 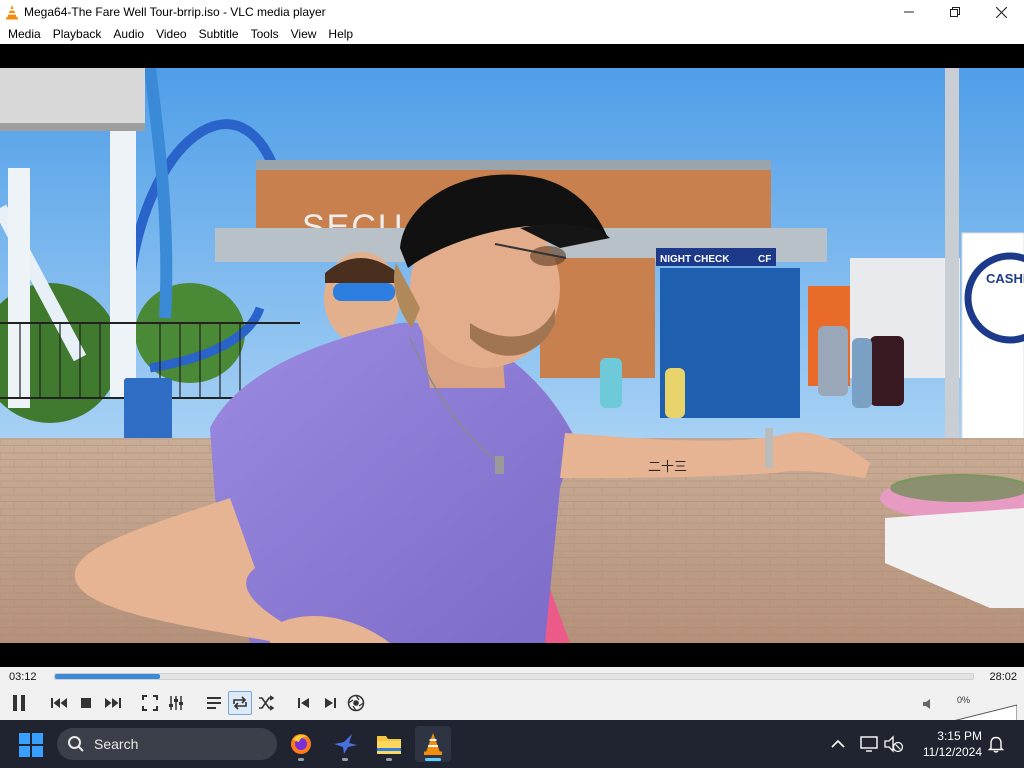 I want to click on chevron-up-icon, so click(x=838, y=744).